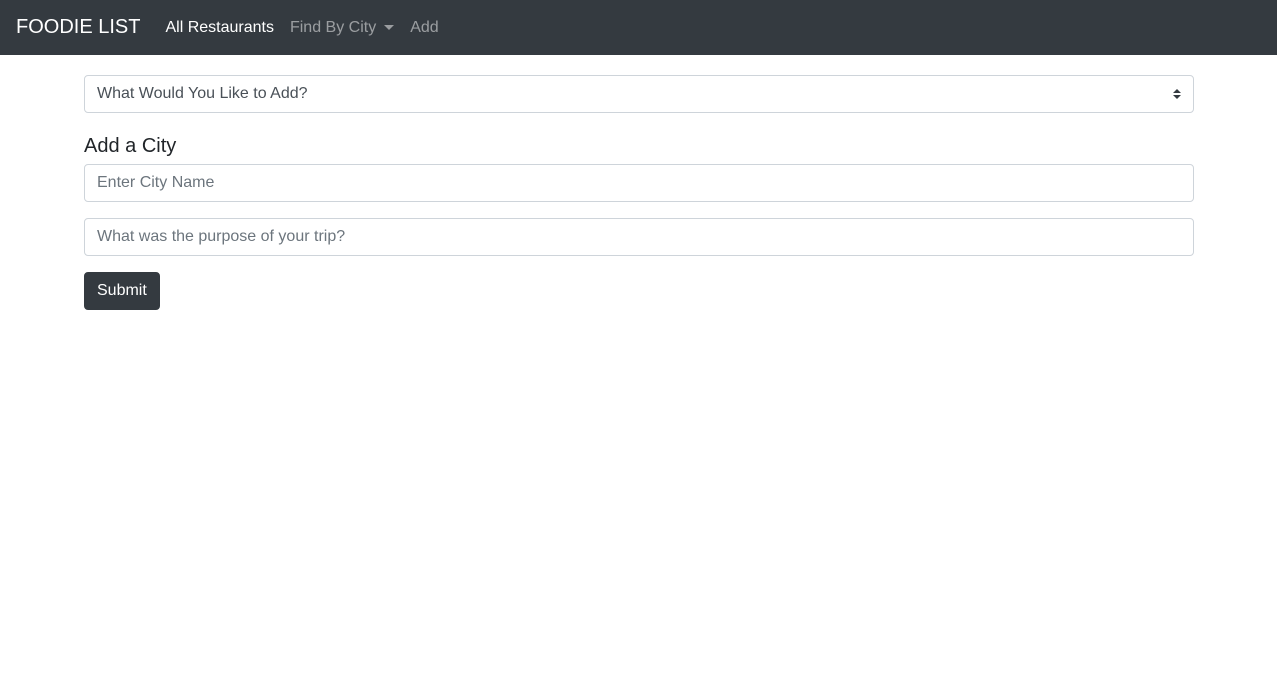 The height and width of the screenshot is (679, 1277). What do you see at coordinates (389, 27) in the screenshot?
I see `caret-down-icon` at bounding box center [389, 27].